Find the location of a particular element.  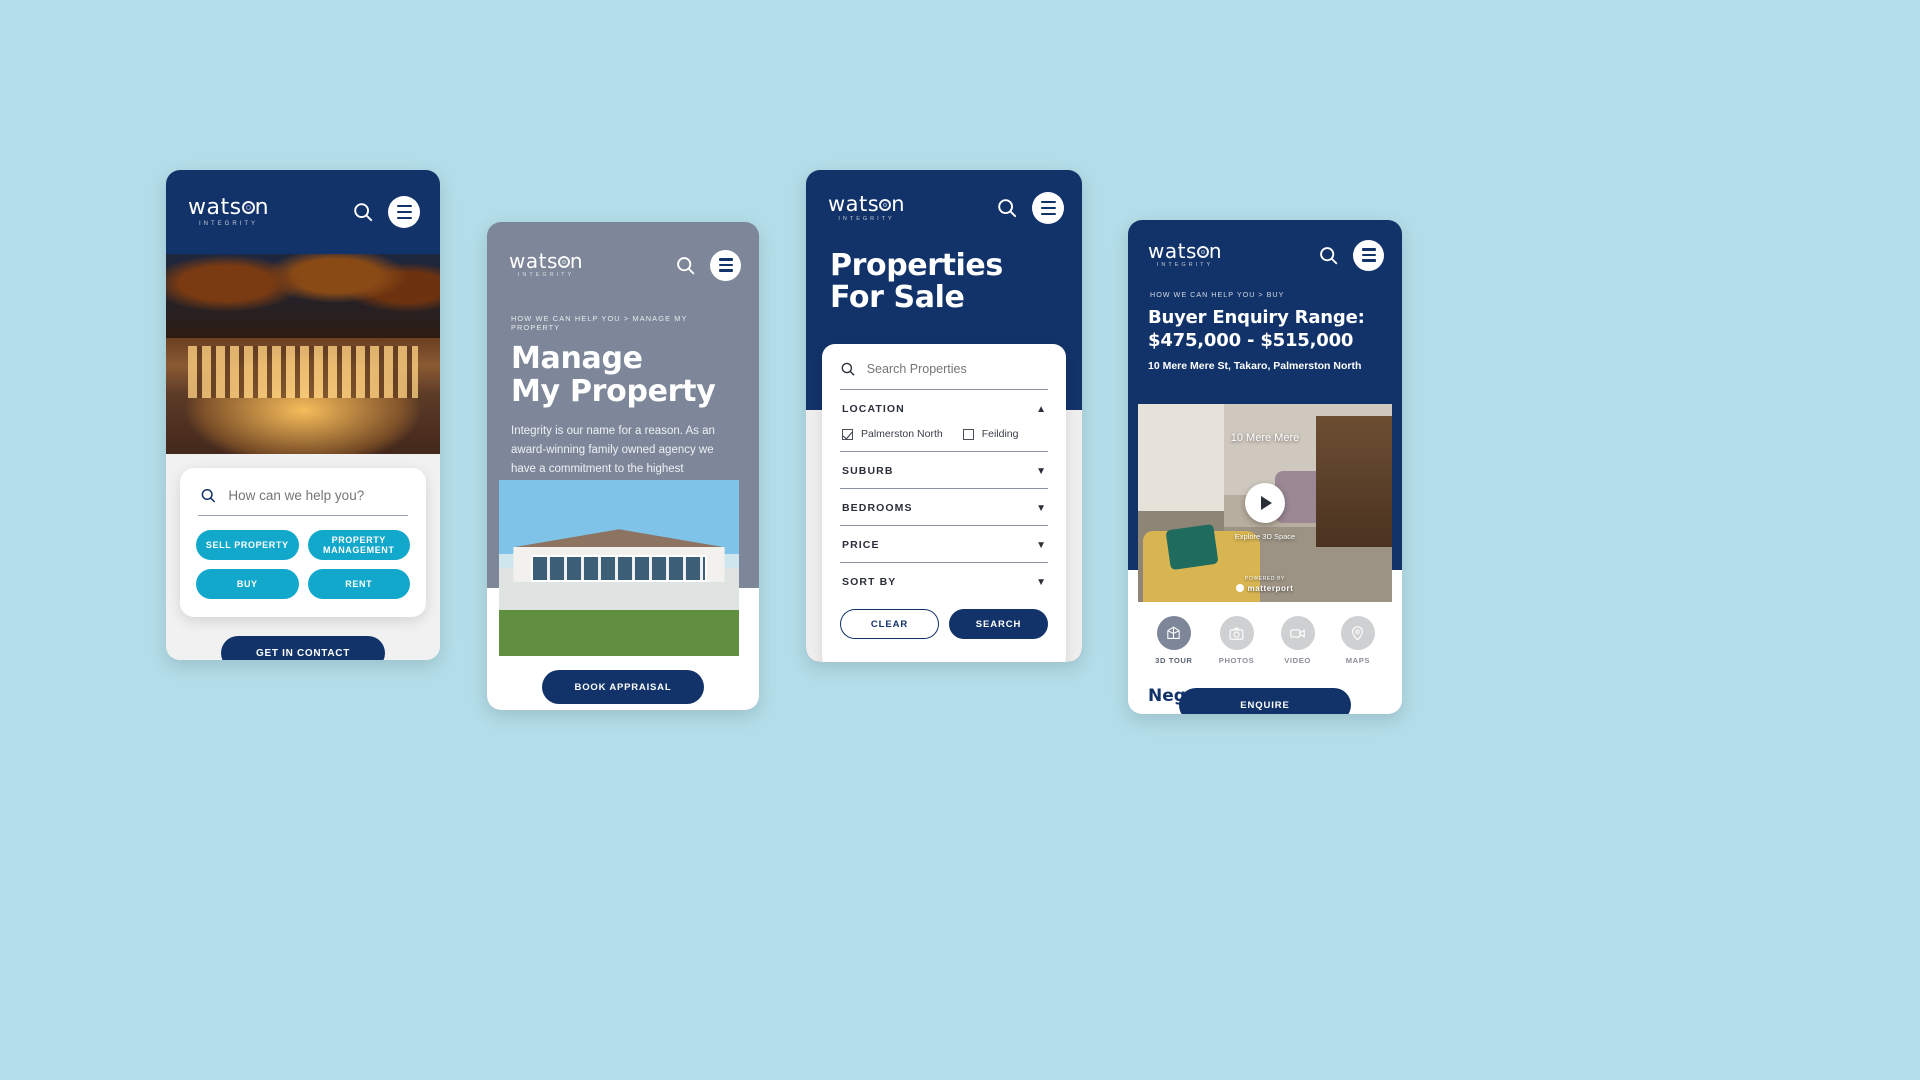

chevron-up-icon: ▲ is located at coordinates (1041, 409).